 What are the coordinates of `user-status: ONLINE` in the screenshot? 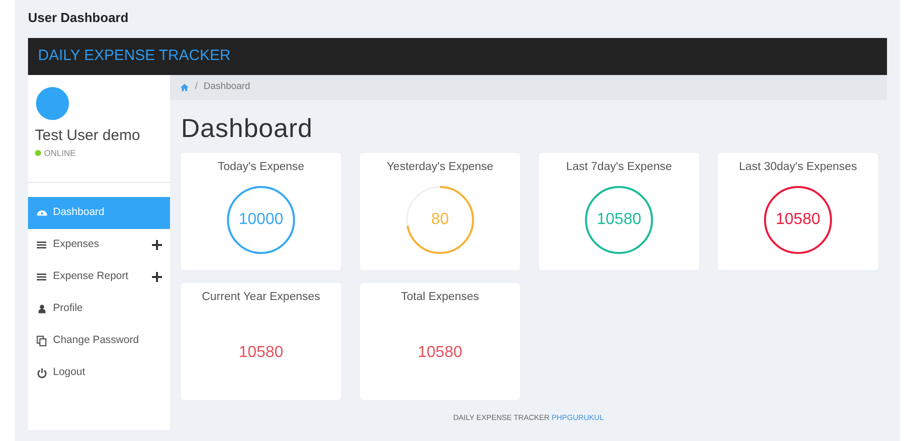 It's located at (60, 153).